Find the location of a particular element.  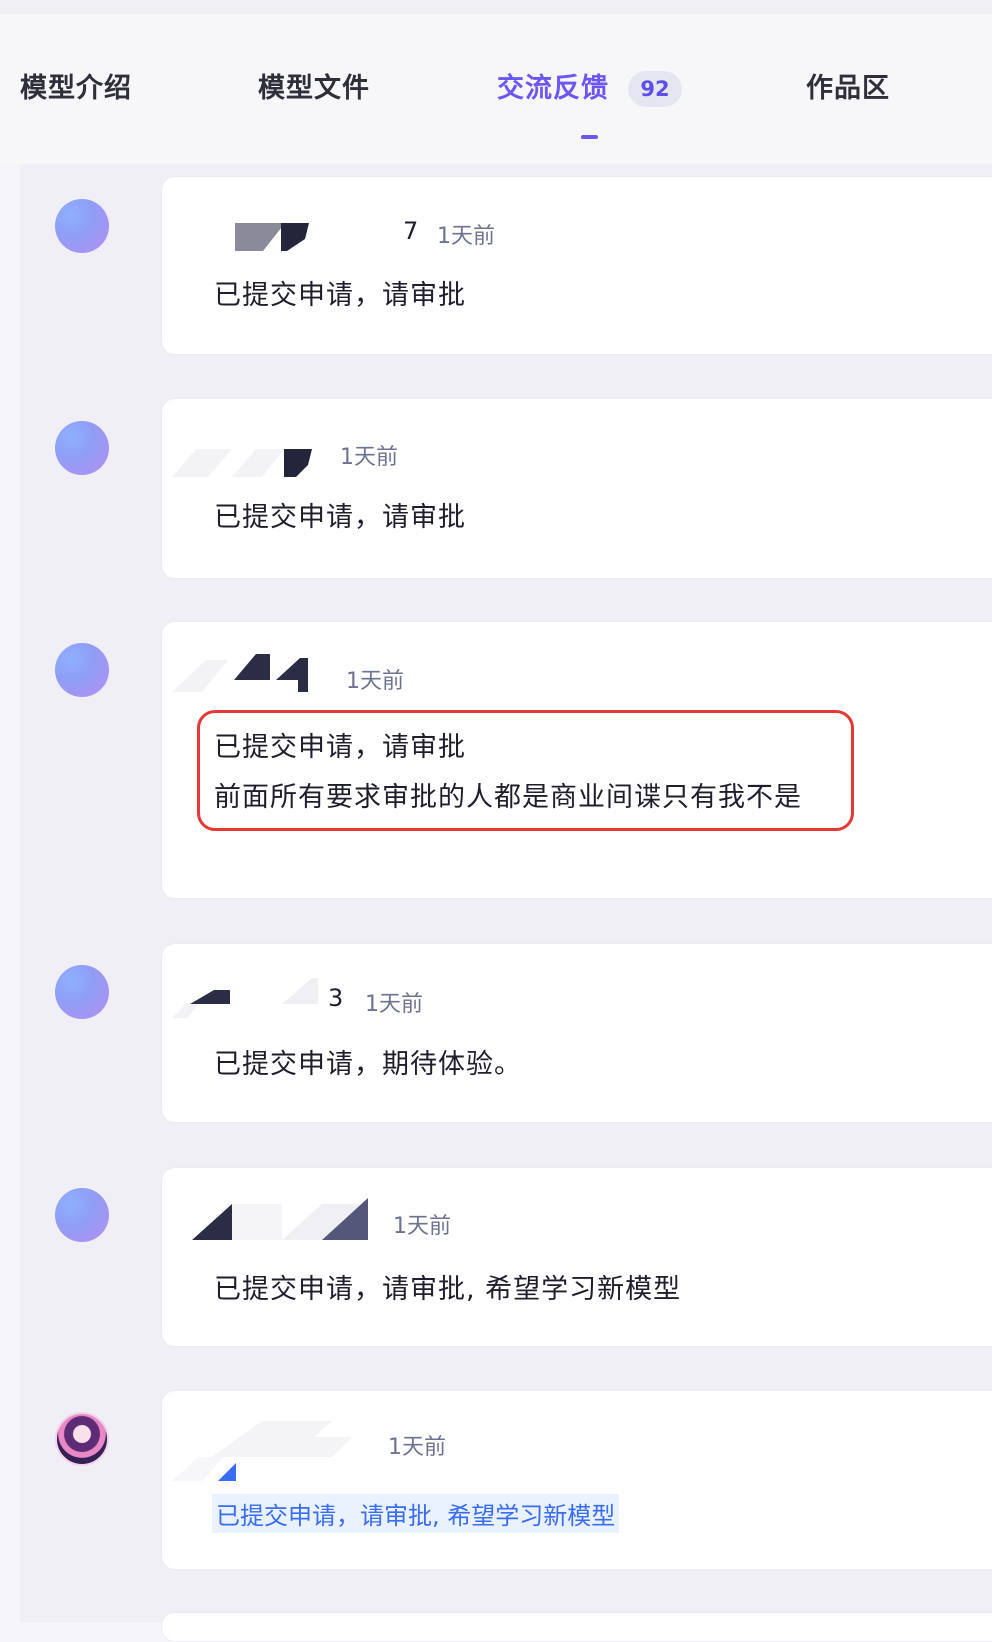

comment-card-partial is located at coordinates (576, 1627).